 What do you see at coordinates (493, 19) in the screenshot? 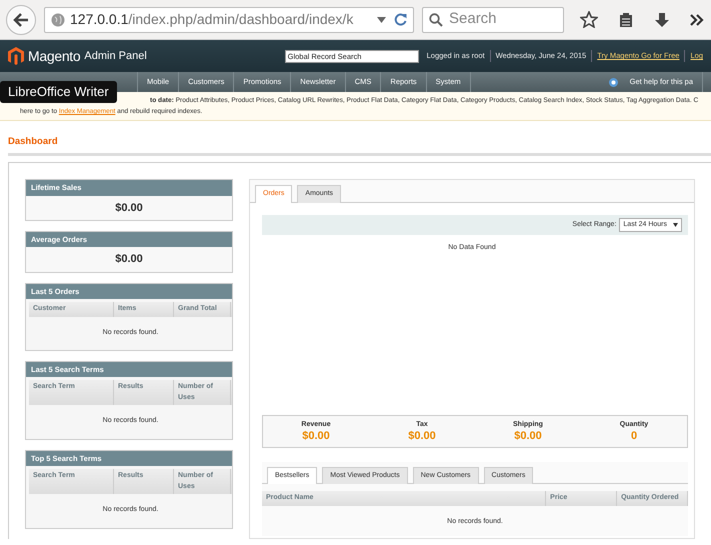
I see `search-field: Search` at bounding box center [493, 19].